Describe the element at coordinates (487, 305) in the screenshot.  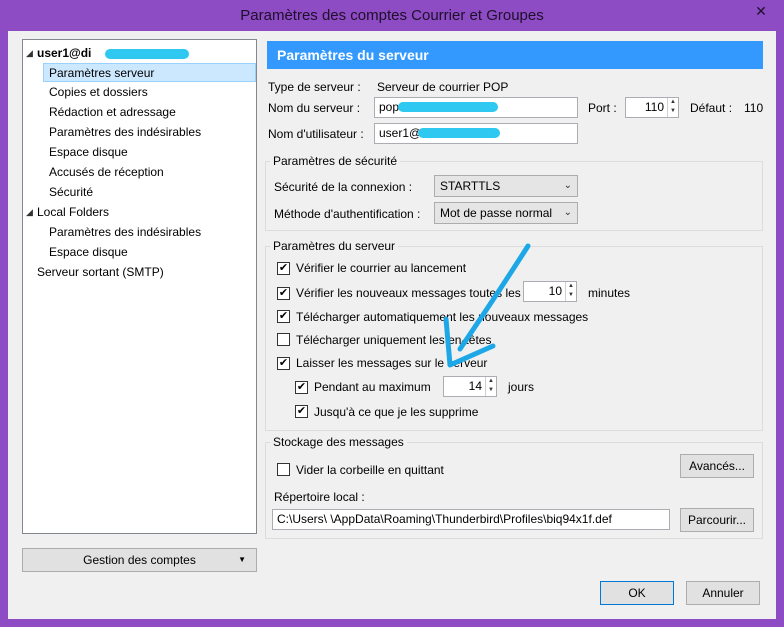
I see `annotation-arrow-icon` at that location.